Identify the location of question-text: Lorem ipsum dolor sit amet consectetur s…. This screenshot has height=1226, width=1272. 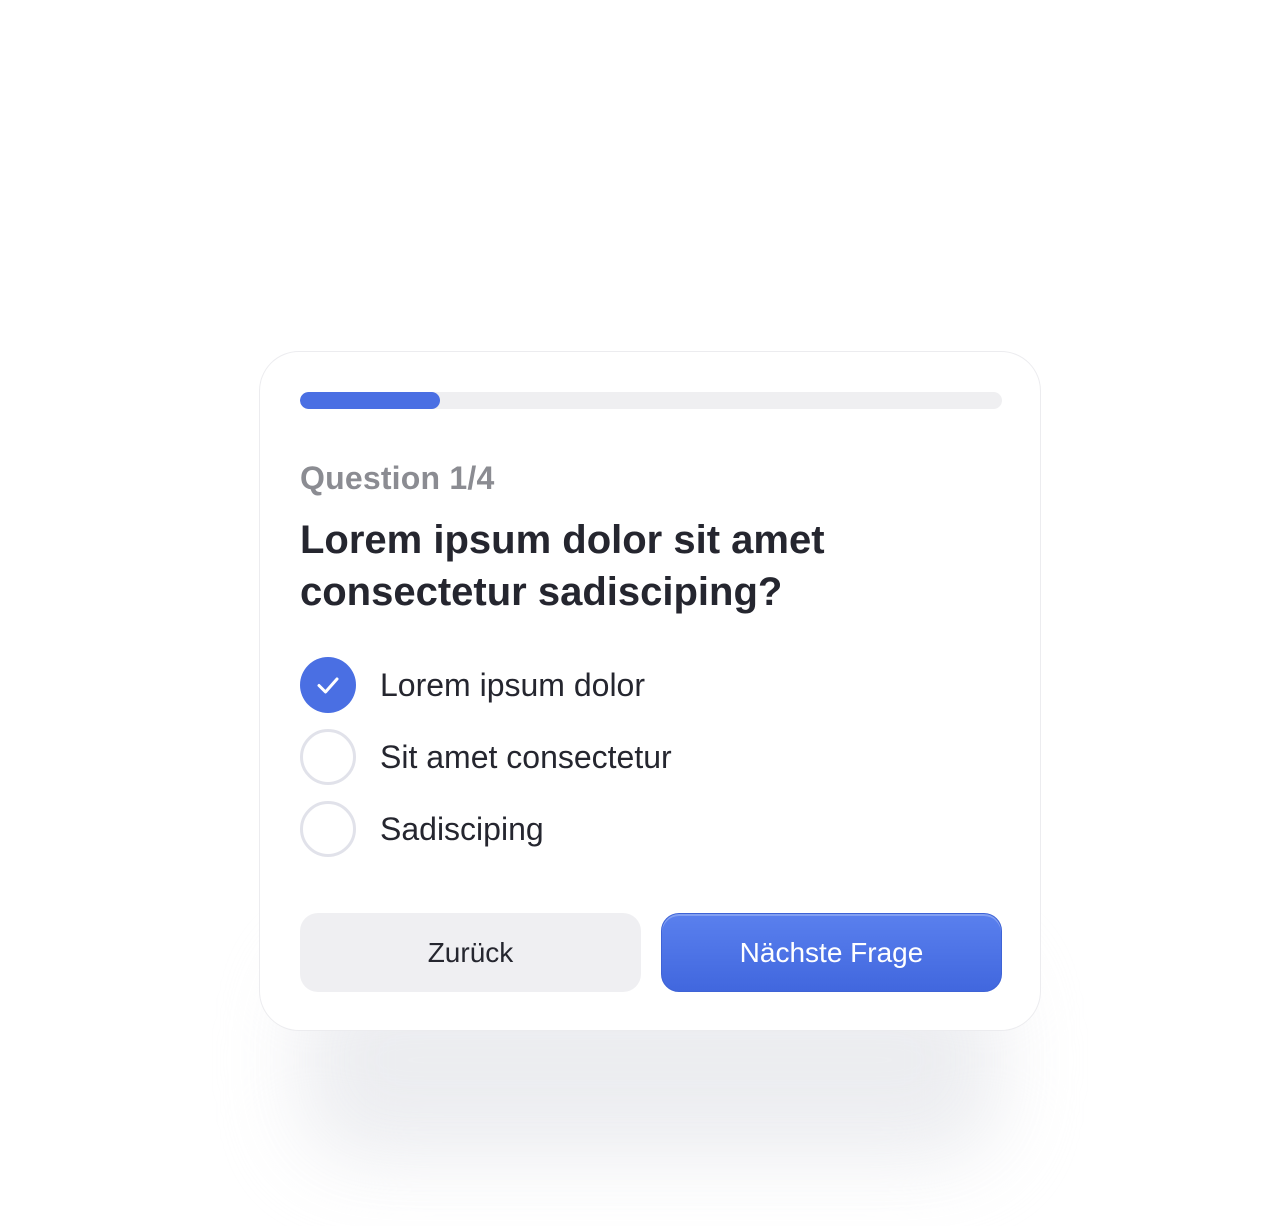
(562, 566).